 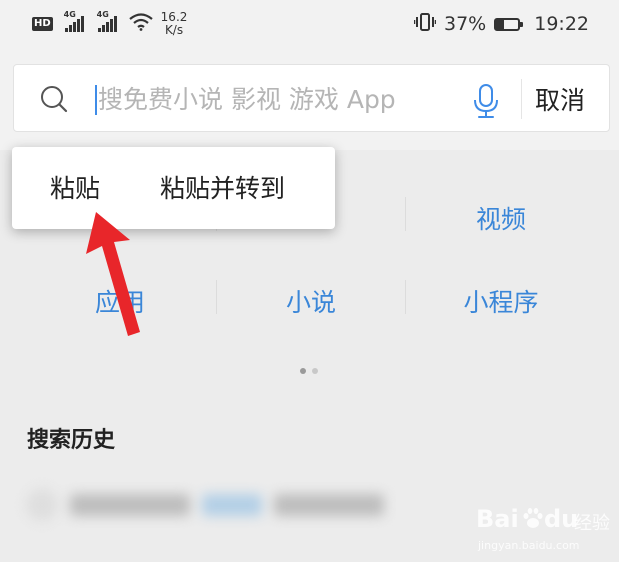 I want to click on battery-percent: 37%, so click(x=465, y=24).